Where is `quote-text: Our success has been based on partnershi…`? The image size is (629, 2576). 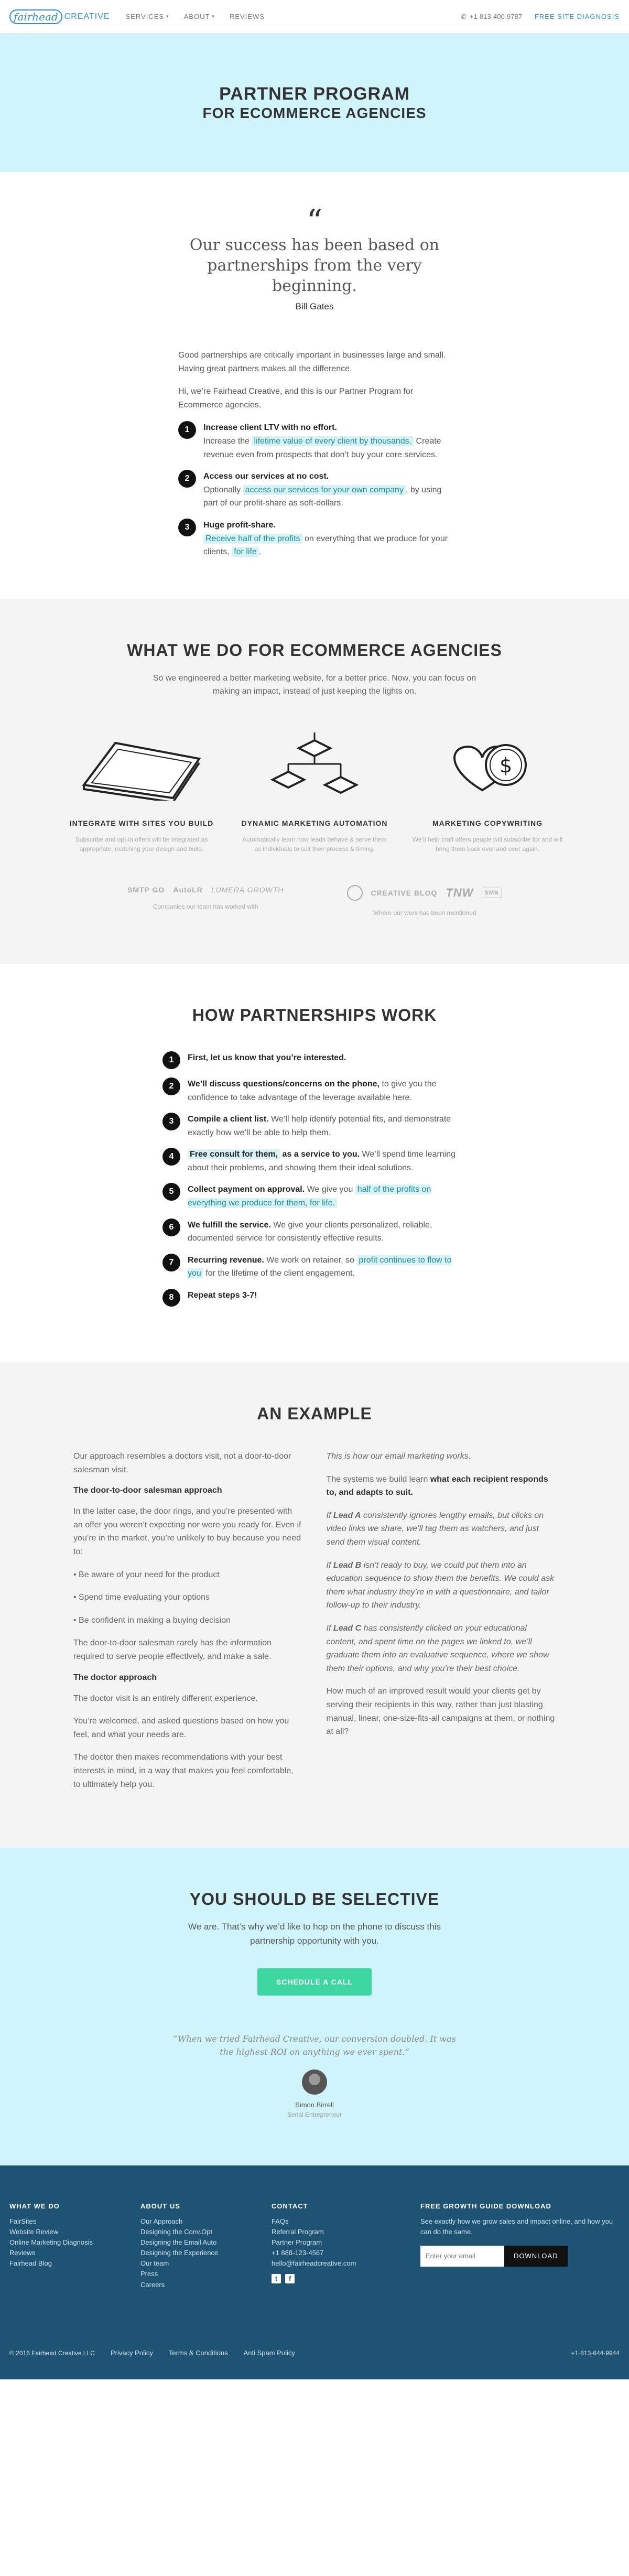 quote-text: Our success has been based on partnershi… is located at coordinates (314, 265).